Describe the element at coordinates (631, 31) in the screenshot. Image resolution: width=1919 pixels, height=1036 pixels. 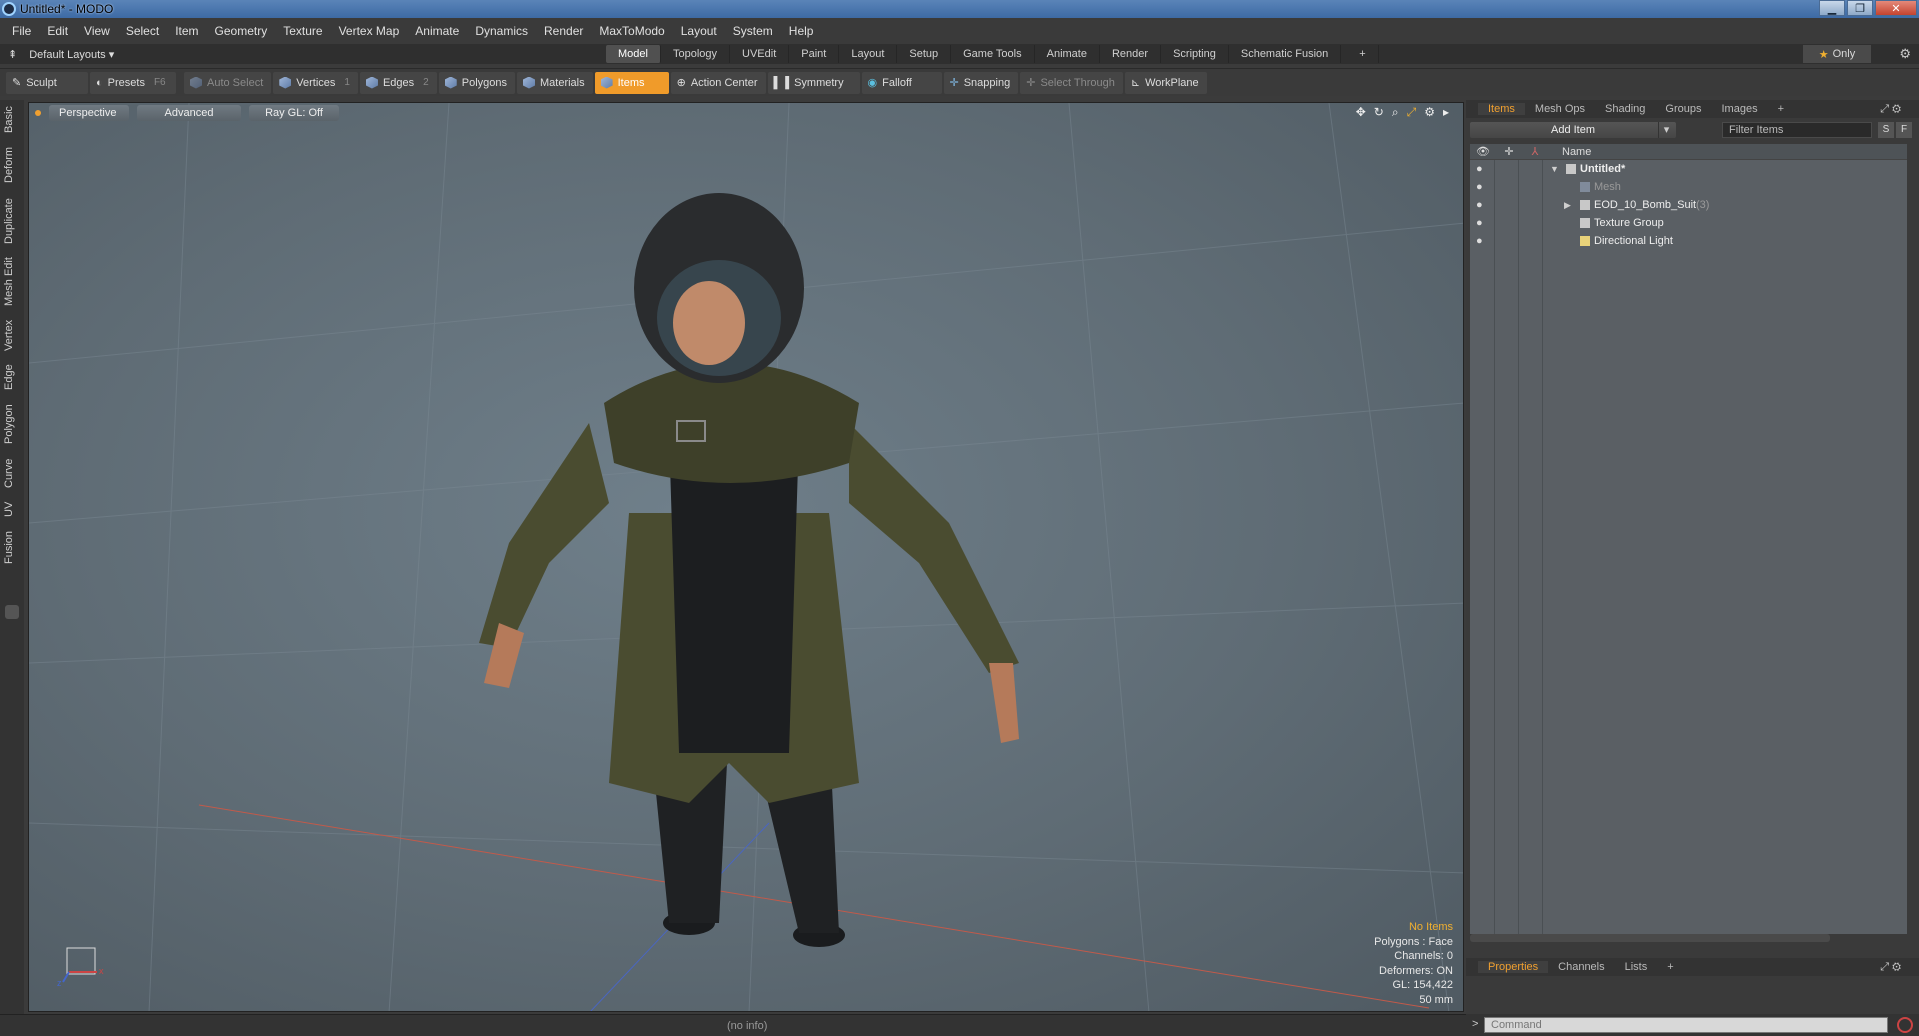
I see `menu-maxtomodo: MaxToModo` at that location.